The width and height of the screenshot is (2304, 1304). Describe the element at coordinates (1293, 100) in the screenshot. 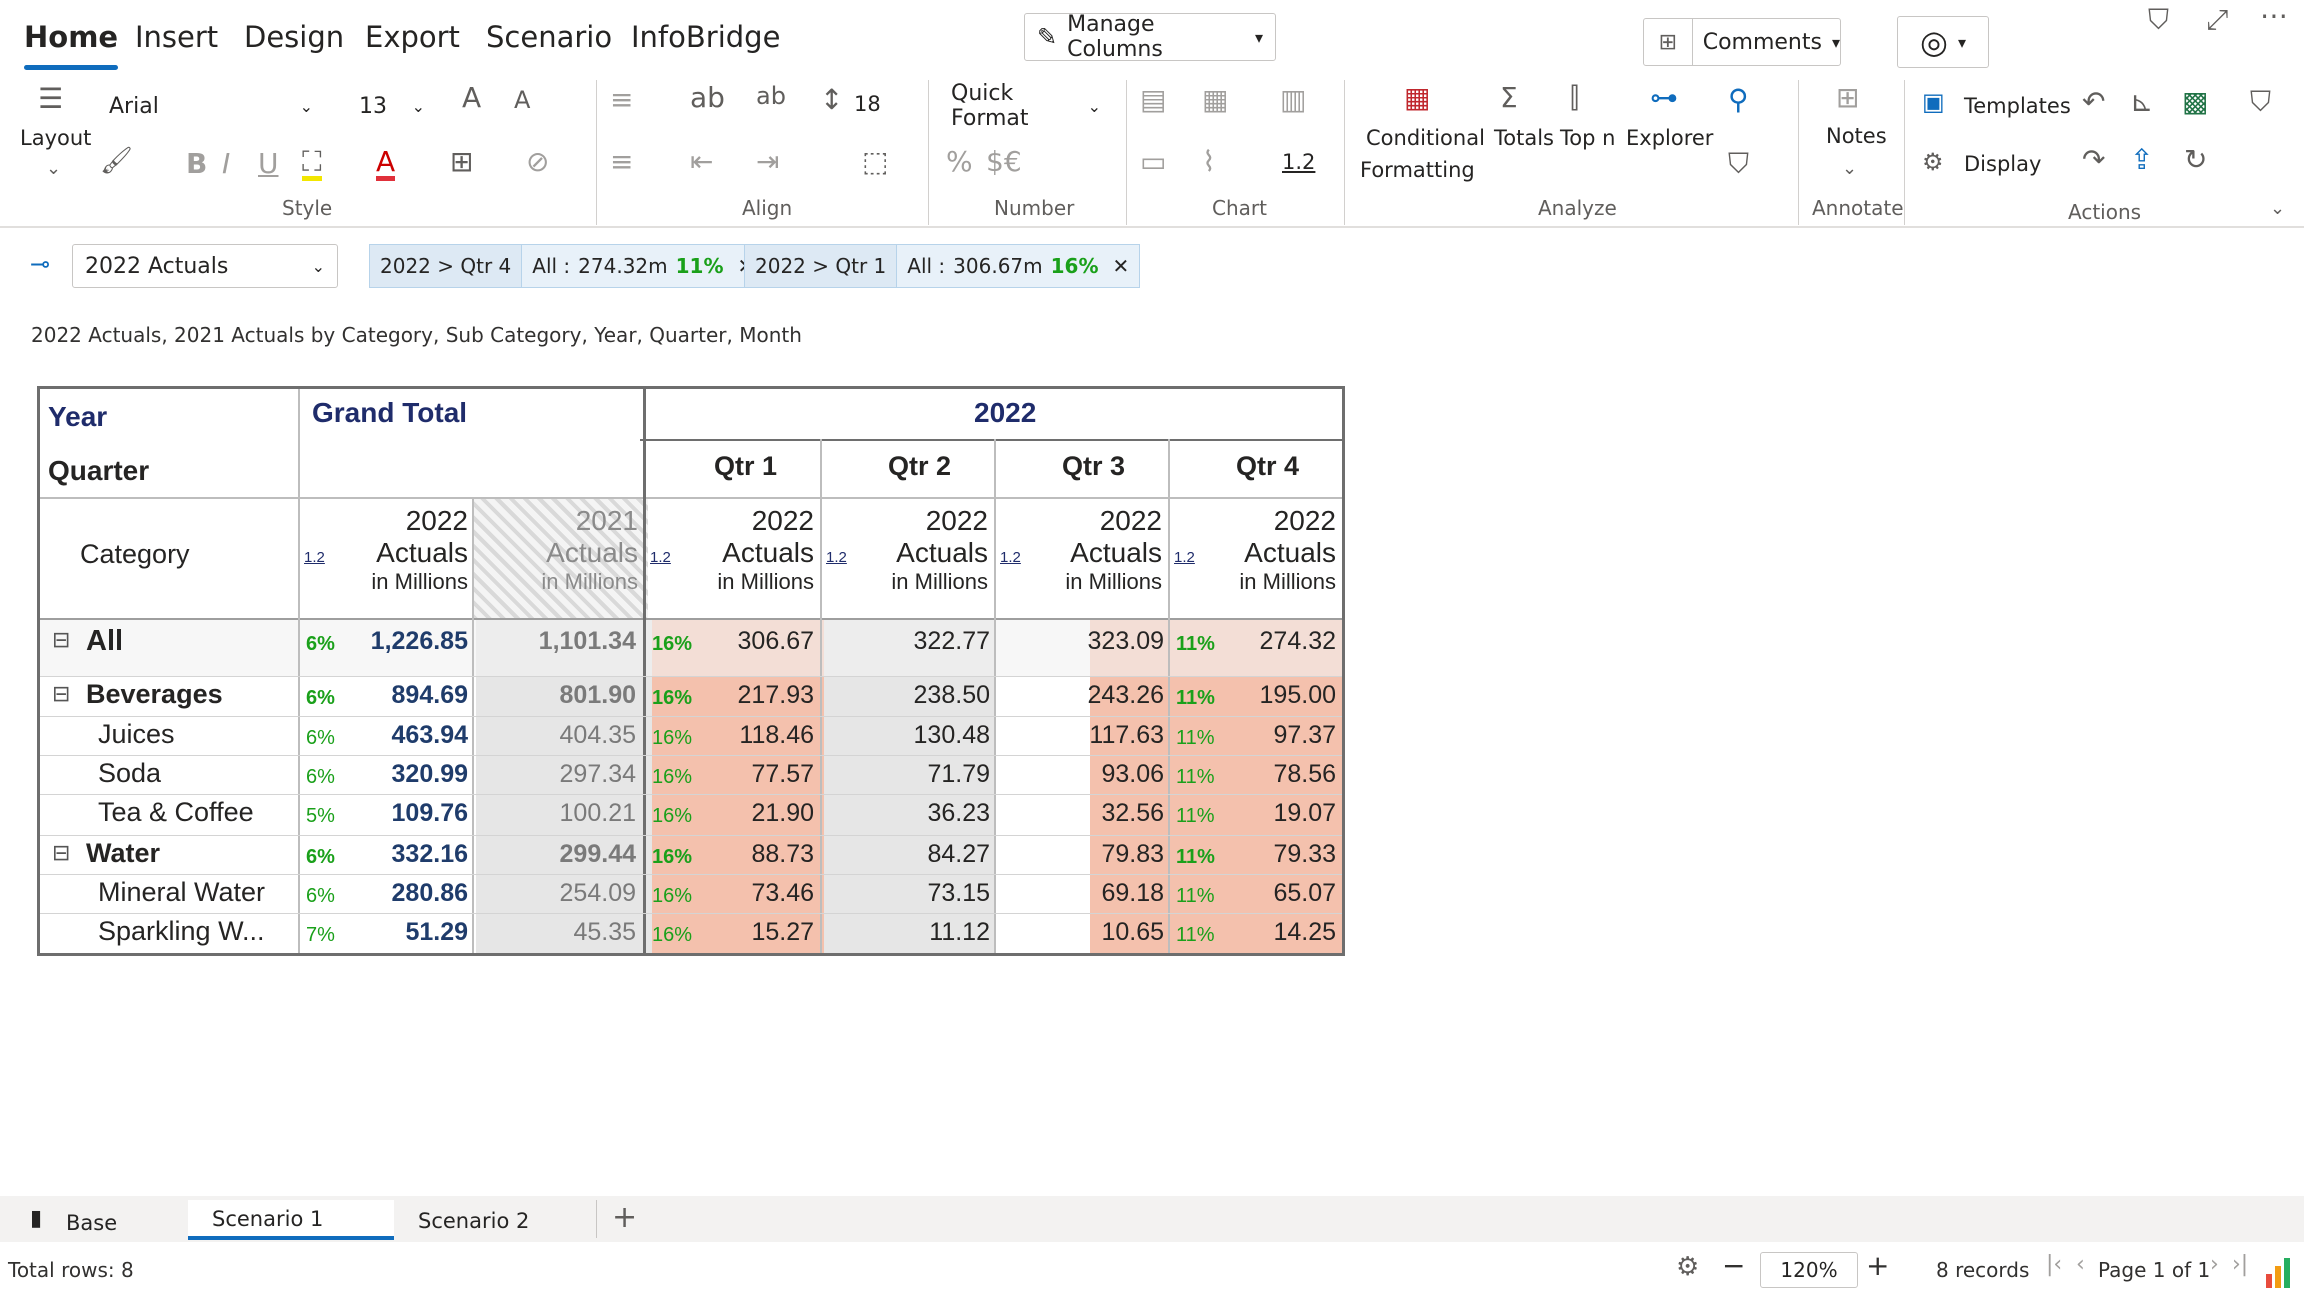

I see `column-chart-icon: ▥` at that location.